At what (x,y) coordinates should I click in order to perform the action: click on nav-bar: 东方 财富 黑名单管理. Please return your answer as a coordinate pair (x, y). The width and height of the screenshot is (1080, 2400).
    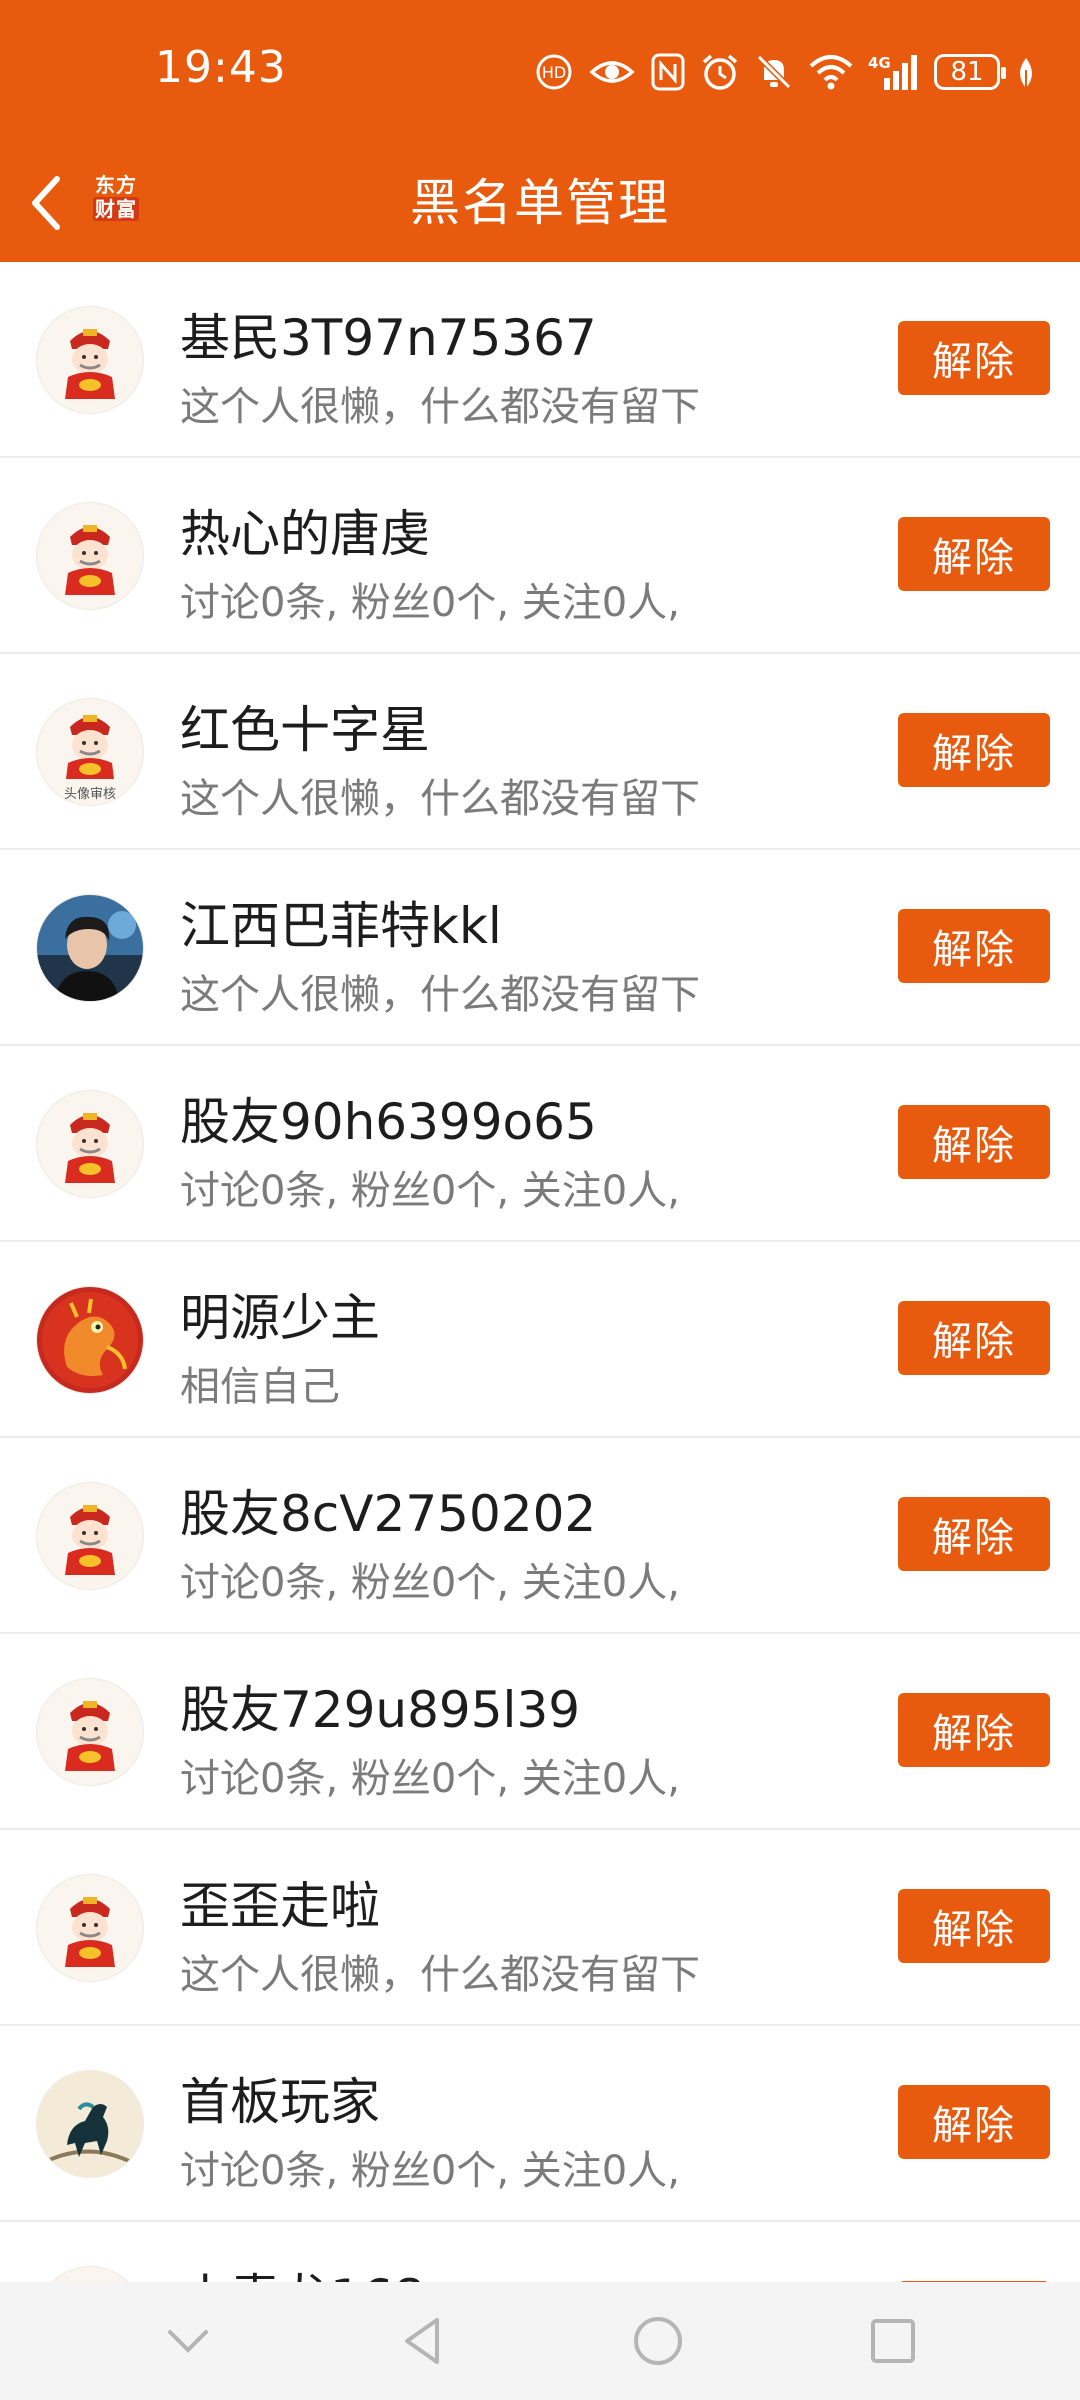
    Looking at the image, I should click on (540, 203).